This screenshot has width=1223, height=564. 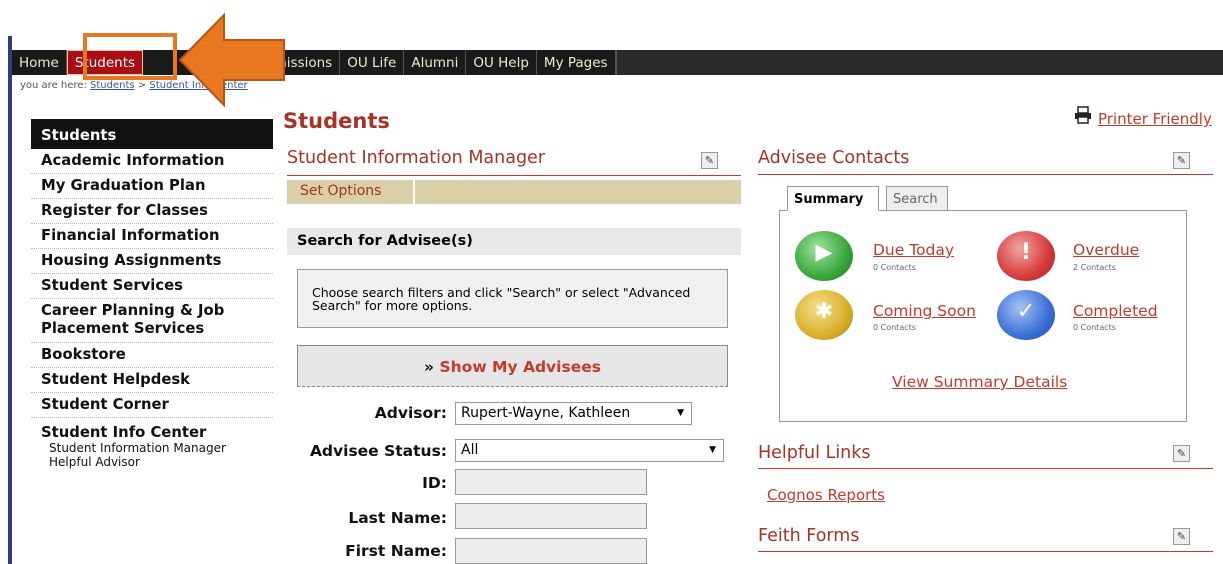 I want to click on tab-search: Search, so click(x=917, y=198).